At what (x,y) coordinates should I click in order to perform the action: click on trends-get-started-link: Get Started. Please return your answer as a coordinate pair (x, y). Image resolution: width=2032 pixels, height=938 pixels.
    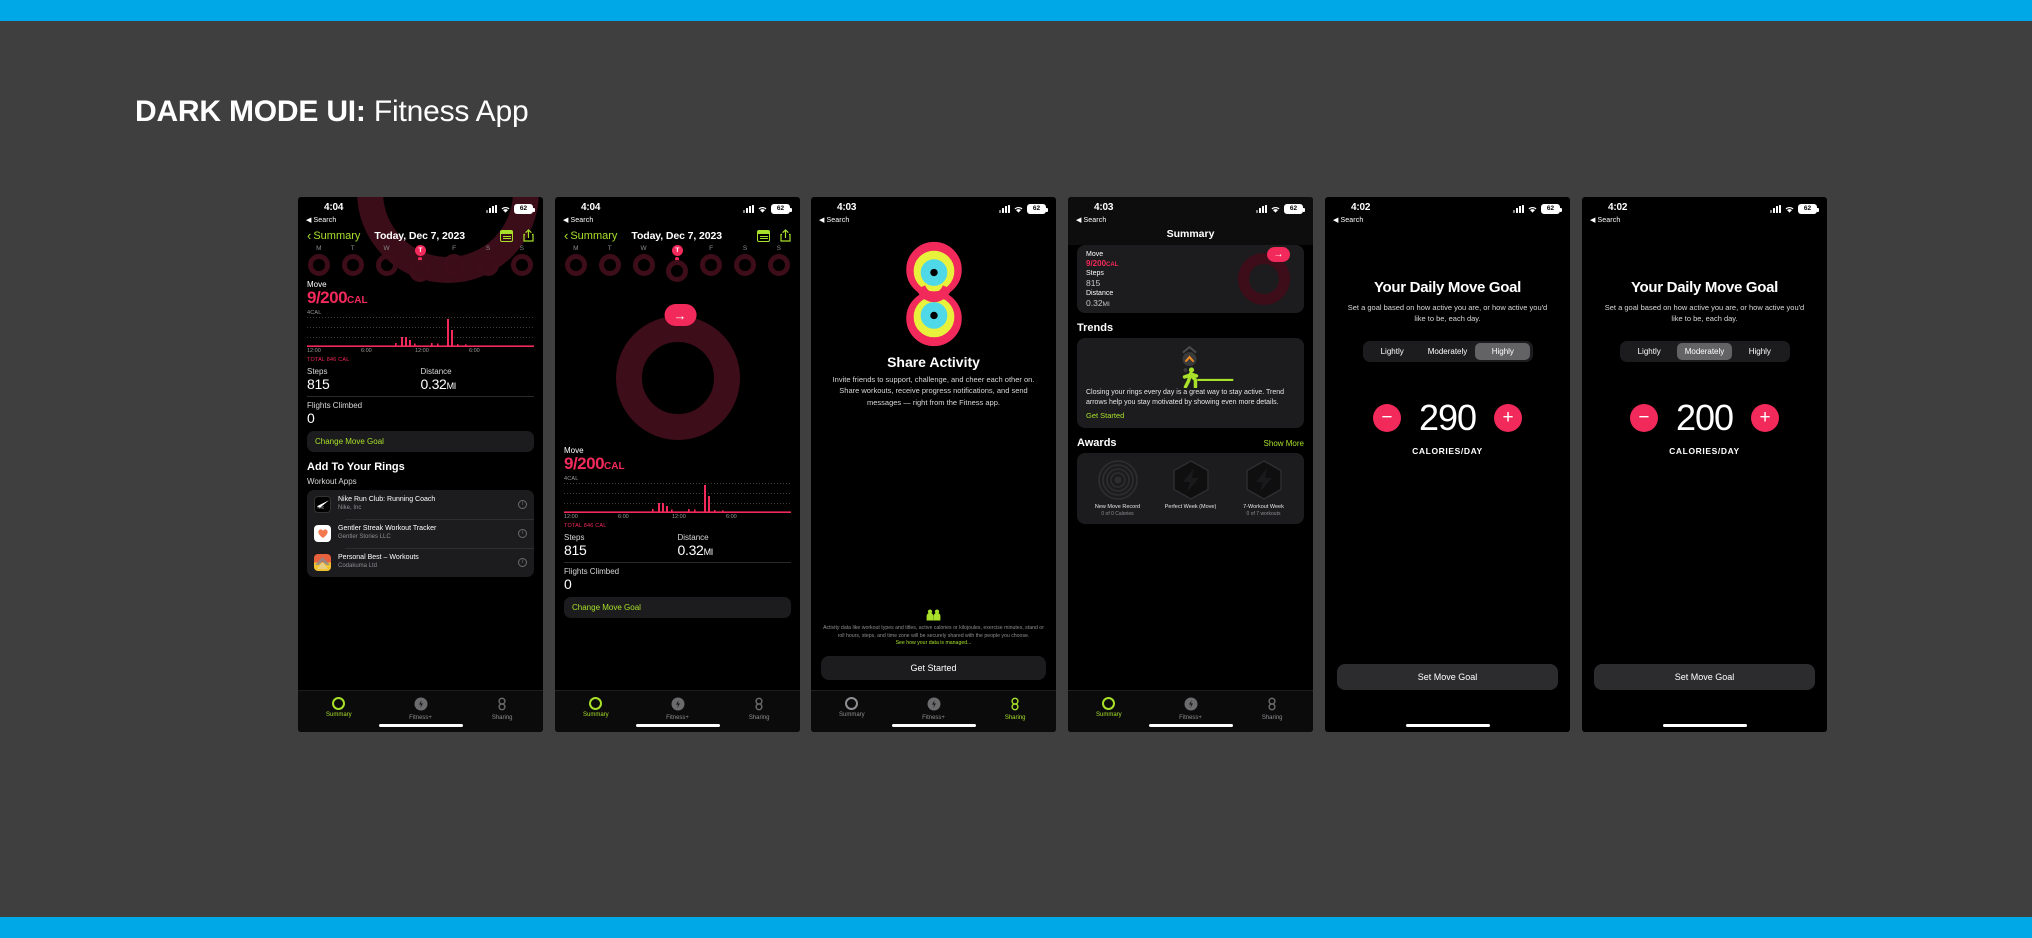
    Looking at the image, I should click on (1190, 415).